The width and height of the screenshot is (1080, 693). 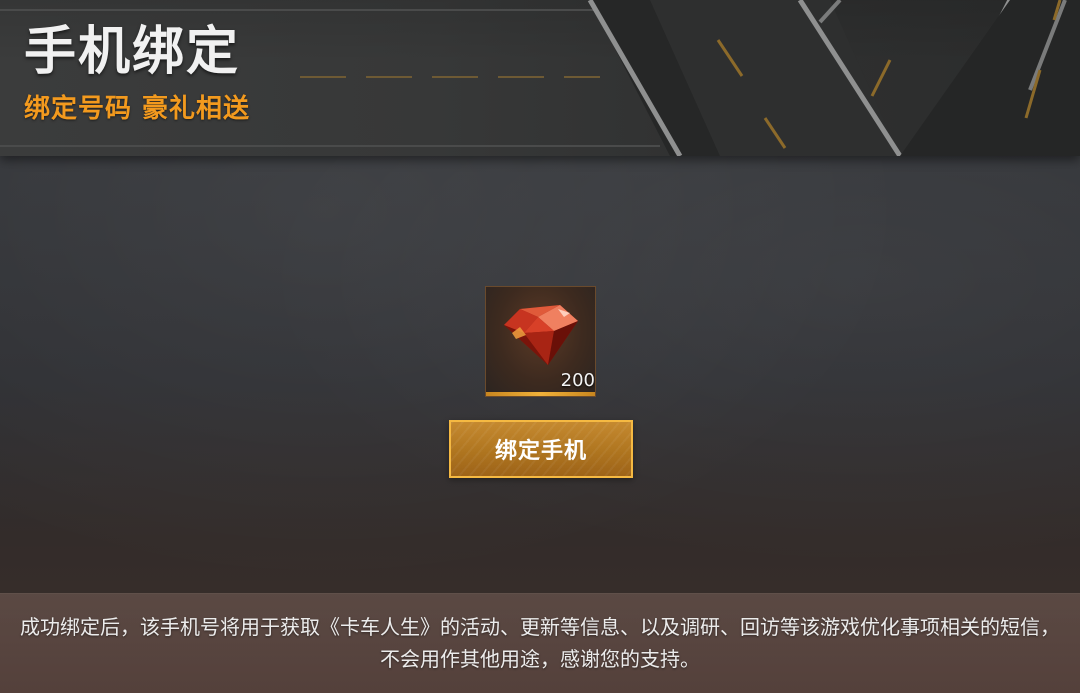 I want to click on reward-count: 200, so click(x=577, y=380).